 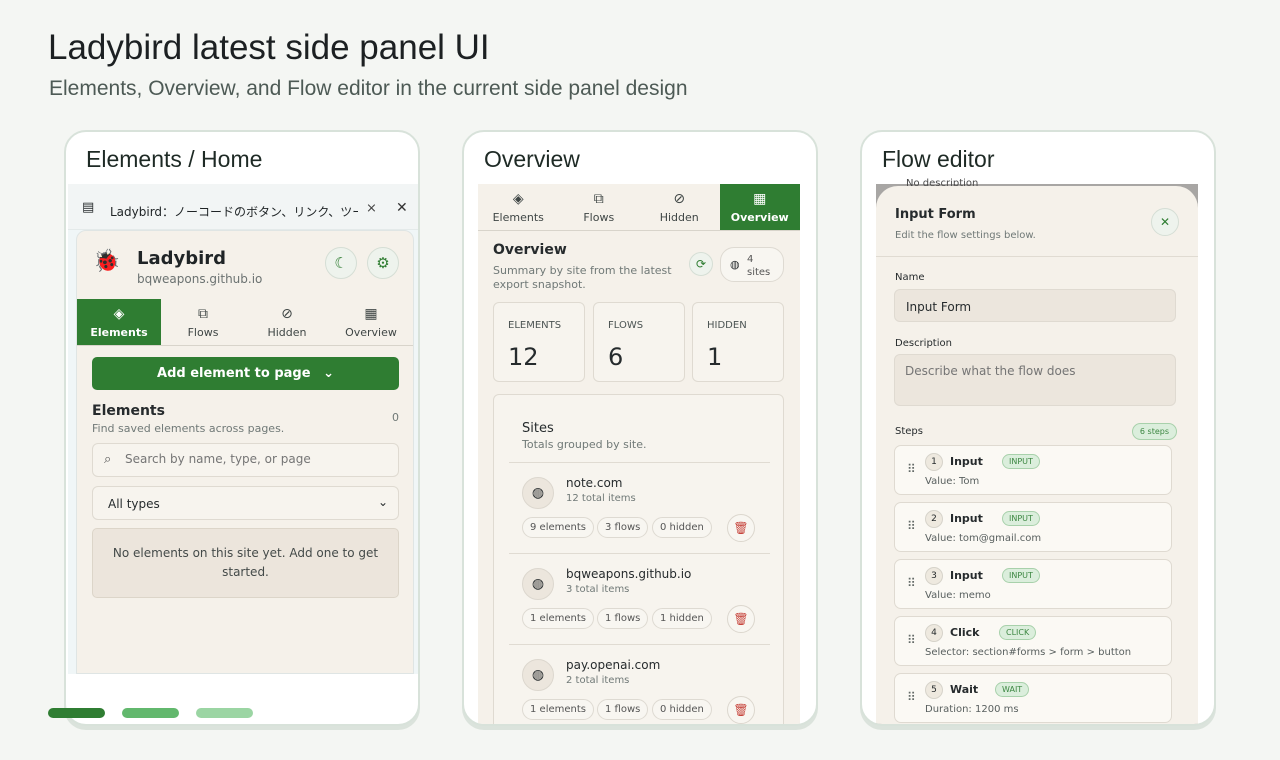 I want to click on sites-badge: ◍ 4 sites, so click(x=752, y=264).